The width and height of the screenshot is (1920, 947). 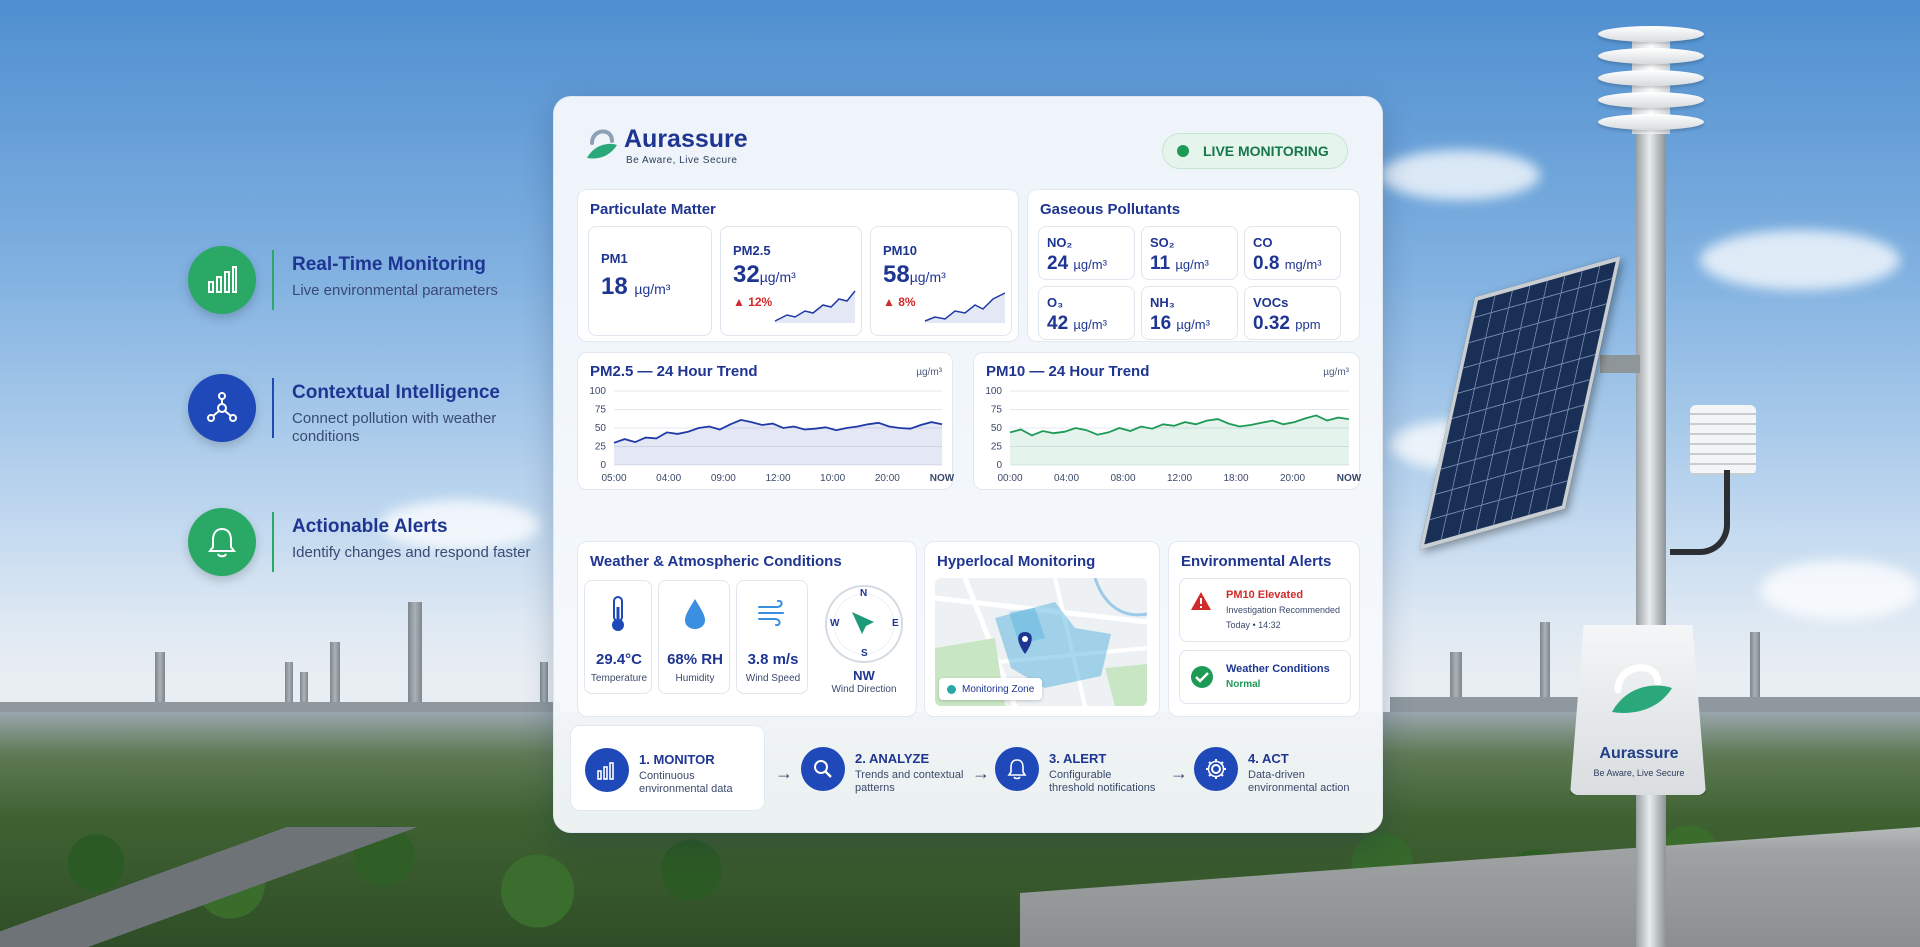 What do you see at coordinates (1287, 263) in the screenshot?
I see `gas-value: 0.8 mg/m³` at bounding box center [1287, 263].